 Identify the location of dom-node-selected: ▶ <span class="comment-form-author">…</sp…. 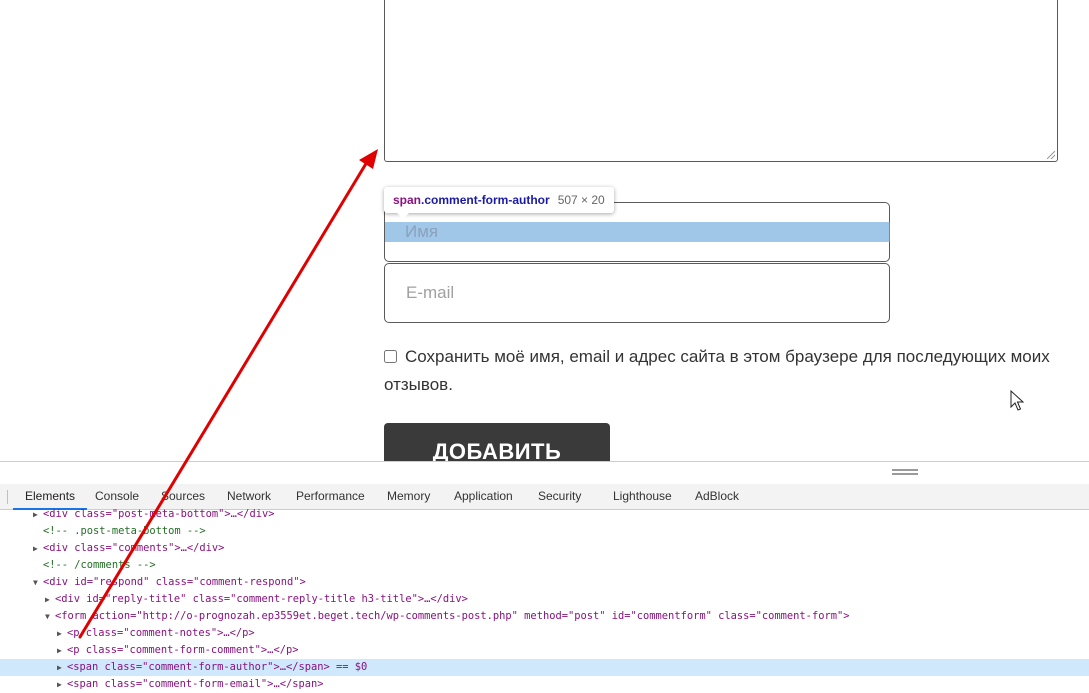
(544, 667).